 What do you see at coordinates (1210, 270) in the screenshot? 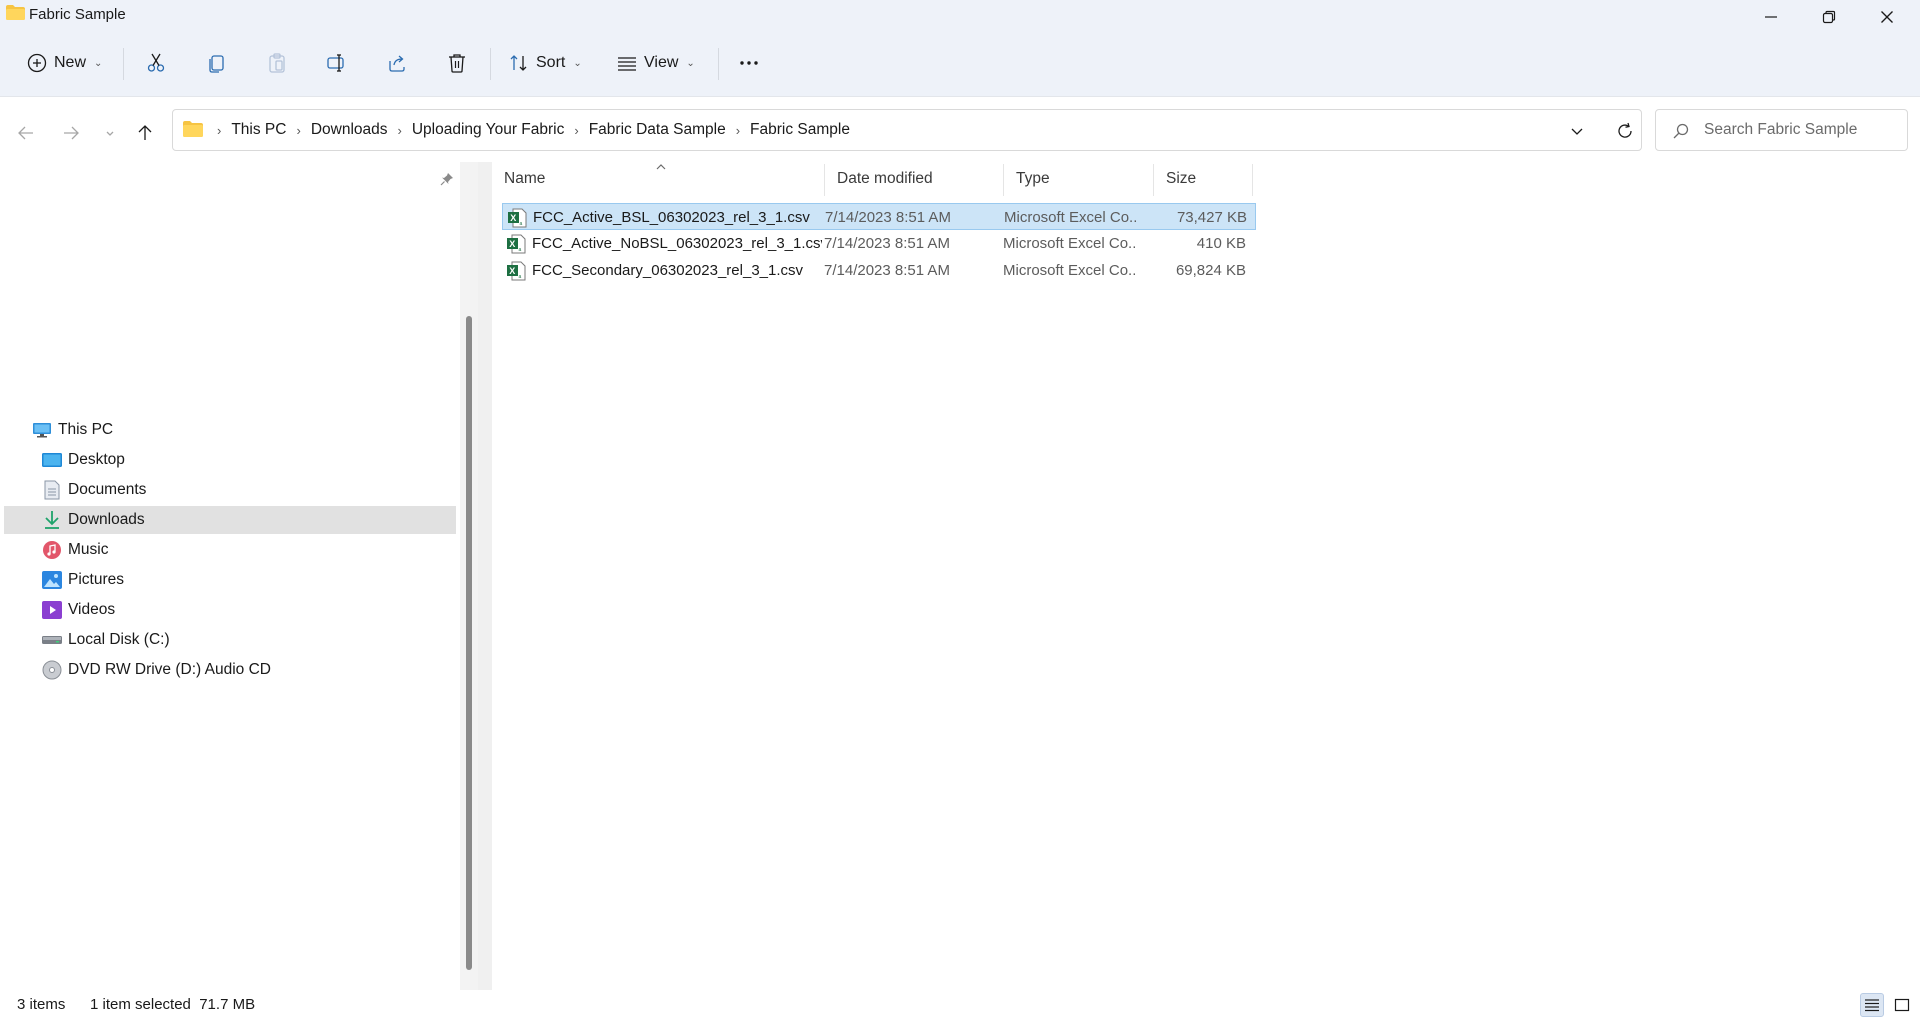
I see `file-size: 69,824 KB` at bounding box center [1210, 270].